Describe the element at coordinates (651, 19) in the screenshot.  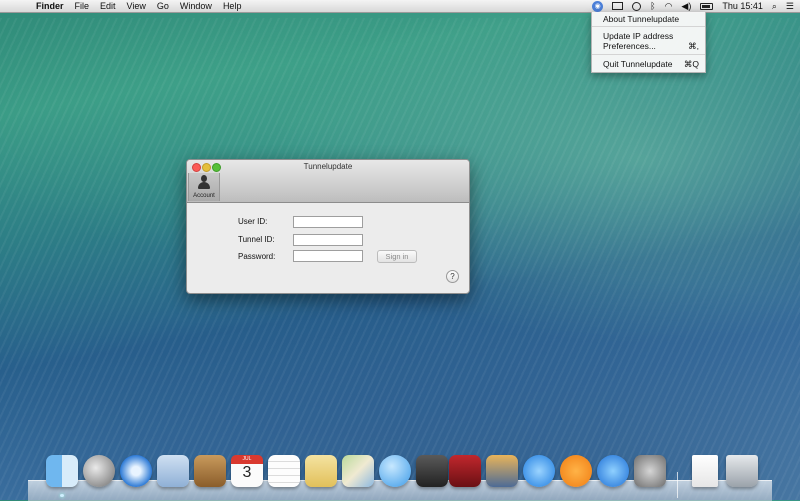
I see `menu-about: About Tunnelupdate` at that location.